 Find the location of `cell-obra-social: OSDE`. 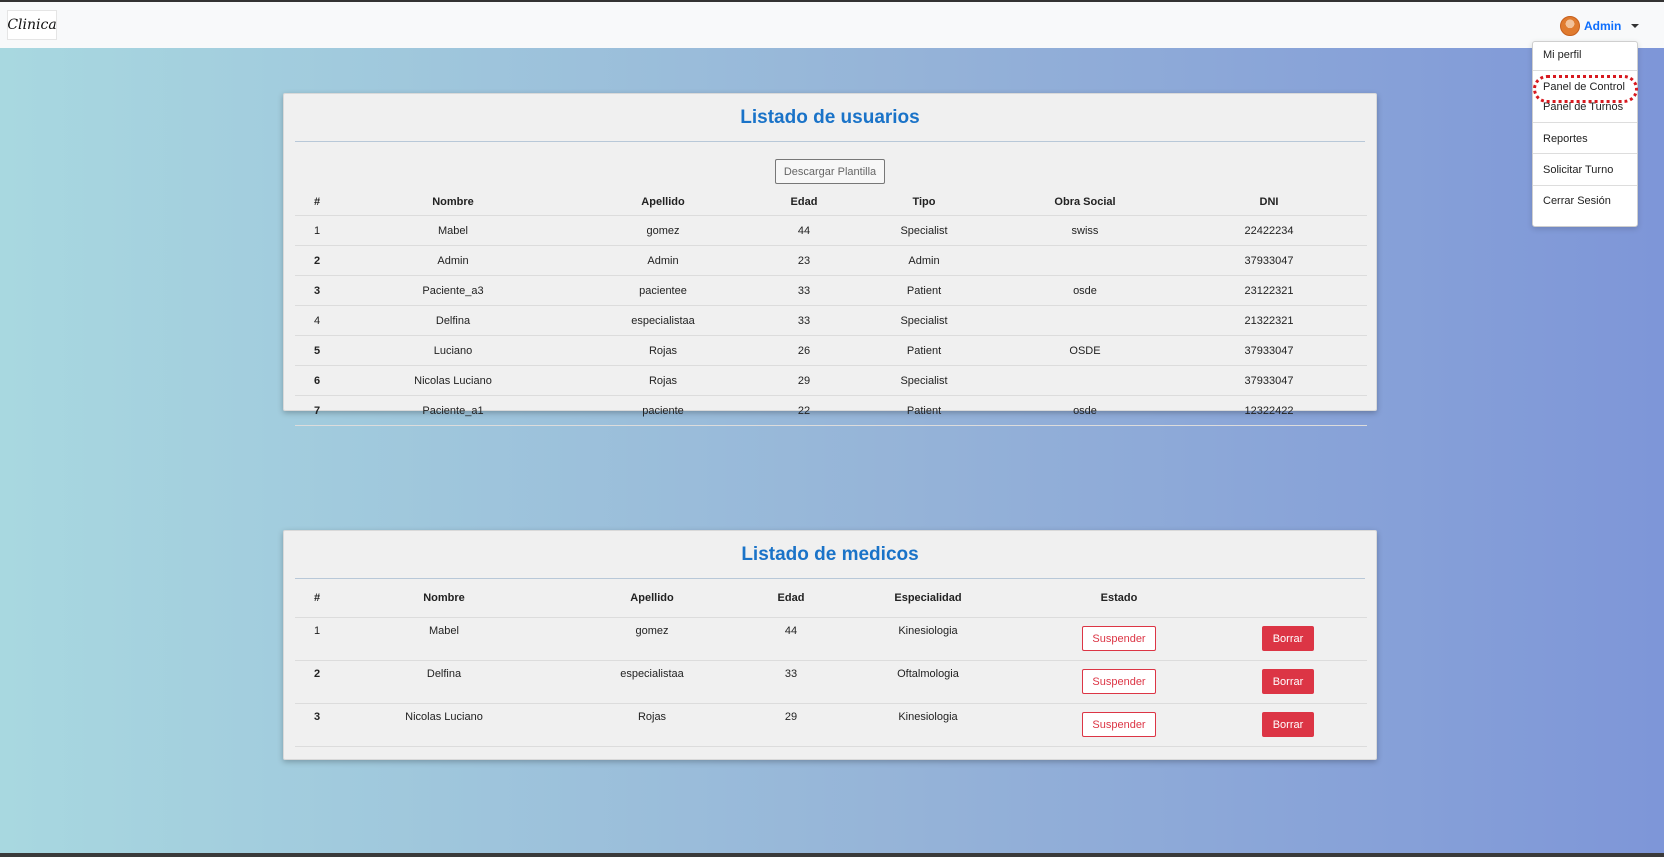

cell-obra-social: OSDE is located at coordinates (1085, 350).